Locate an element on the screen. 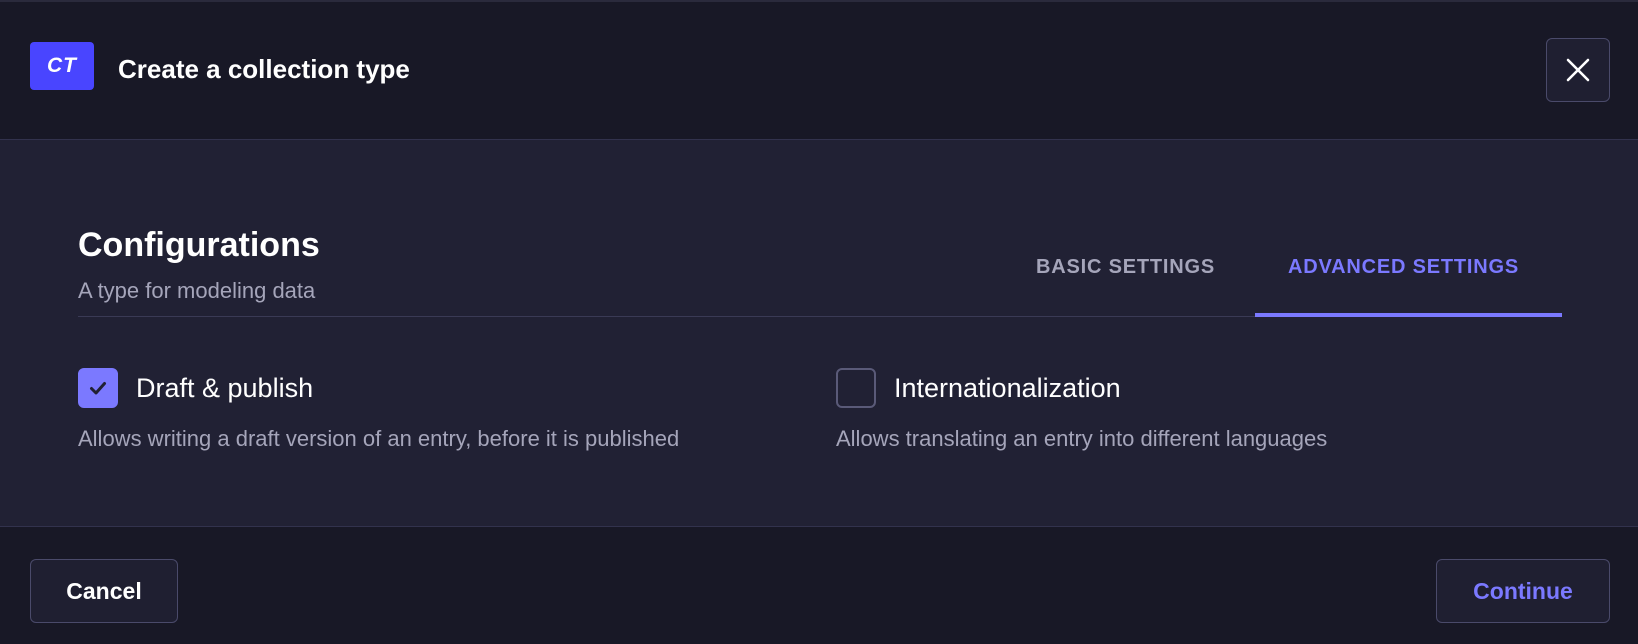 The height and width of the screenshot is (644, 1638). tab-basic-settings: BASIC SETTINGS is located at coordinates (1125, 267).